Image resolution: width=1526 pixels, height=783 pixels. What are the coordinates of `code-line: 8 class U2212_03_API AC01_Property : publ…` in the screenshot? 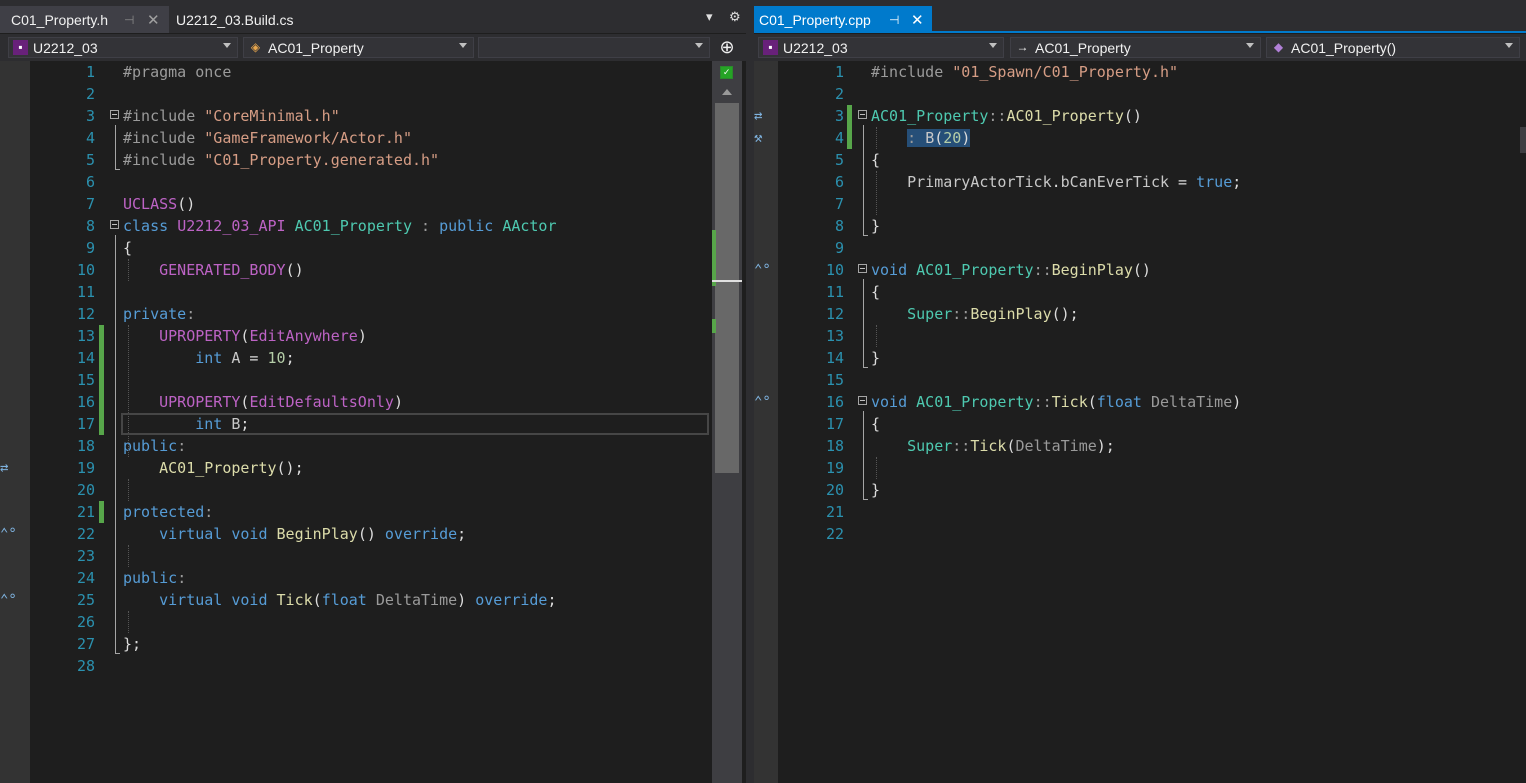 It's located at (355, 226).